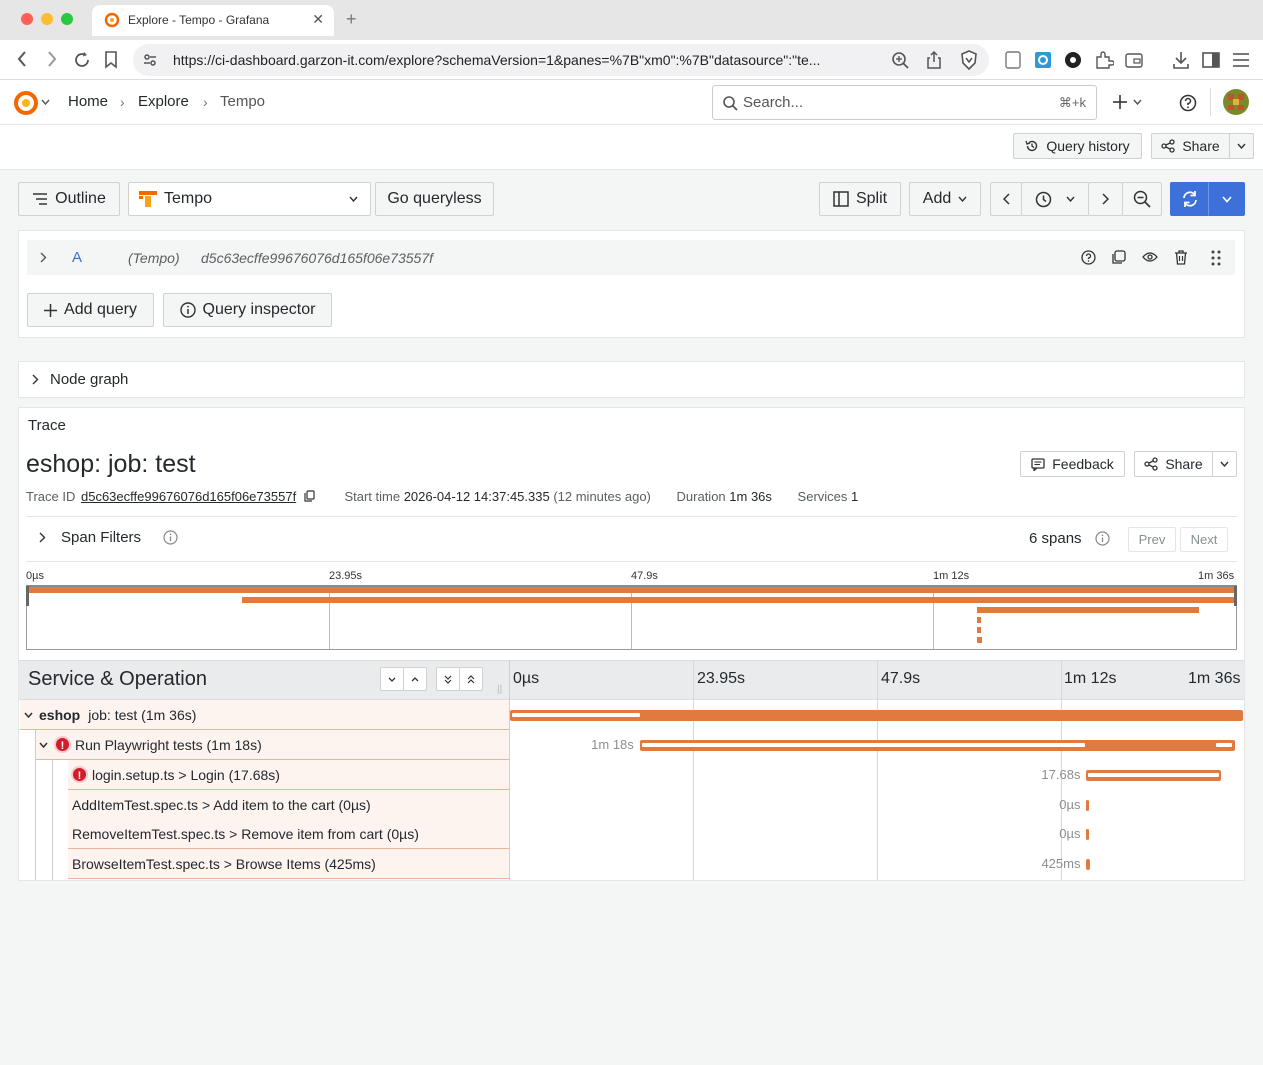  What do you see at coordinates (1211, 60) in the screenshot?
I see `sidebar-toggle-icon` at bounding box center [1211, 60].